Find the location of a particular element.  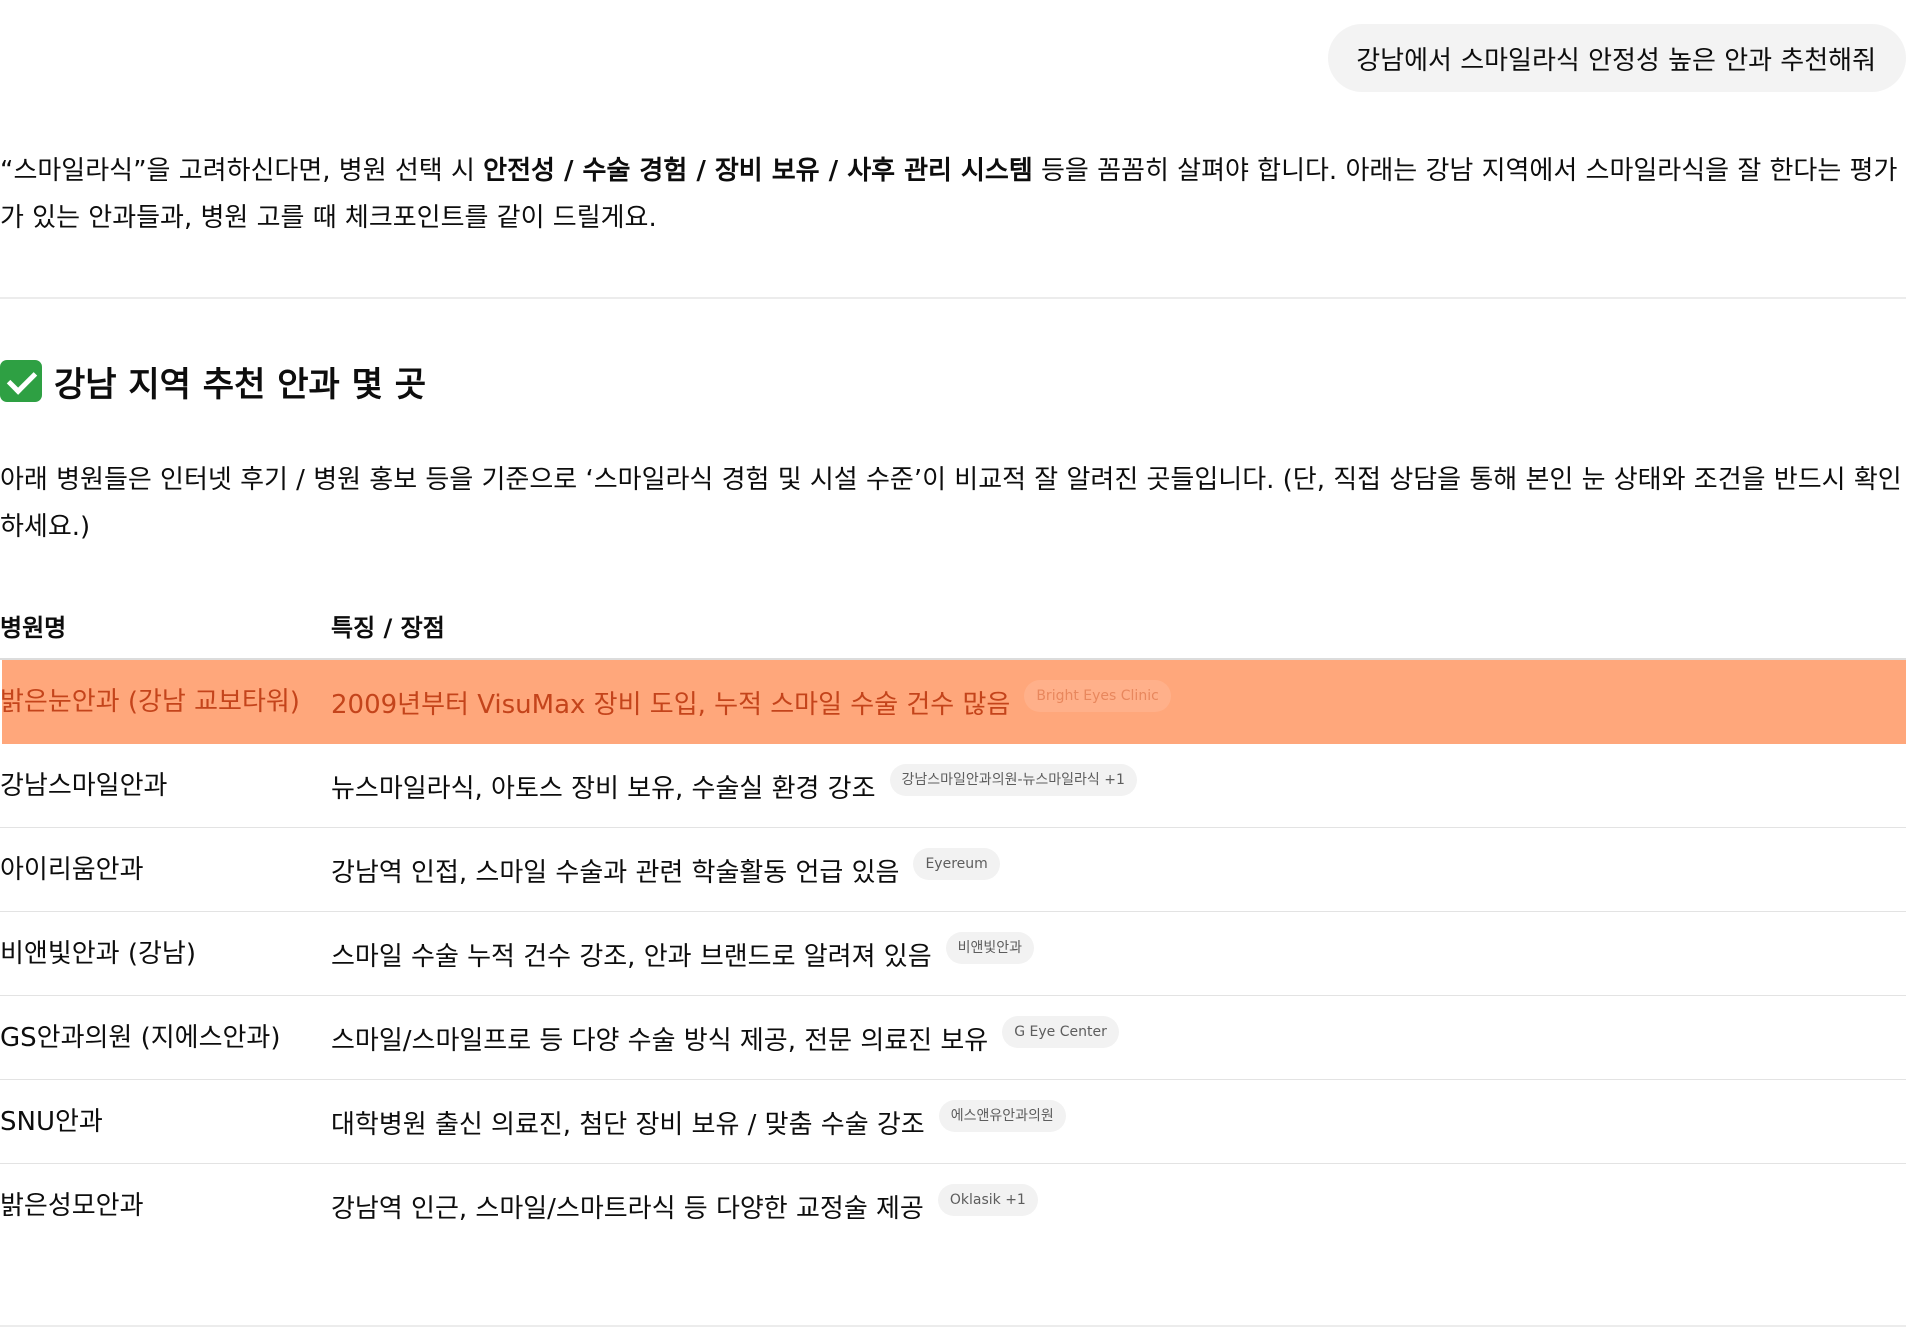

section-title: 강남 지역 추천 안과 몇 곳 is located at coordinates (240, 384).